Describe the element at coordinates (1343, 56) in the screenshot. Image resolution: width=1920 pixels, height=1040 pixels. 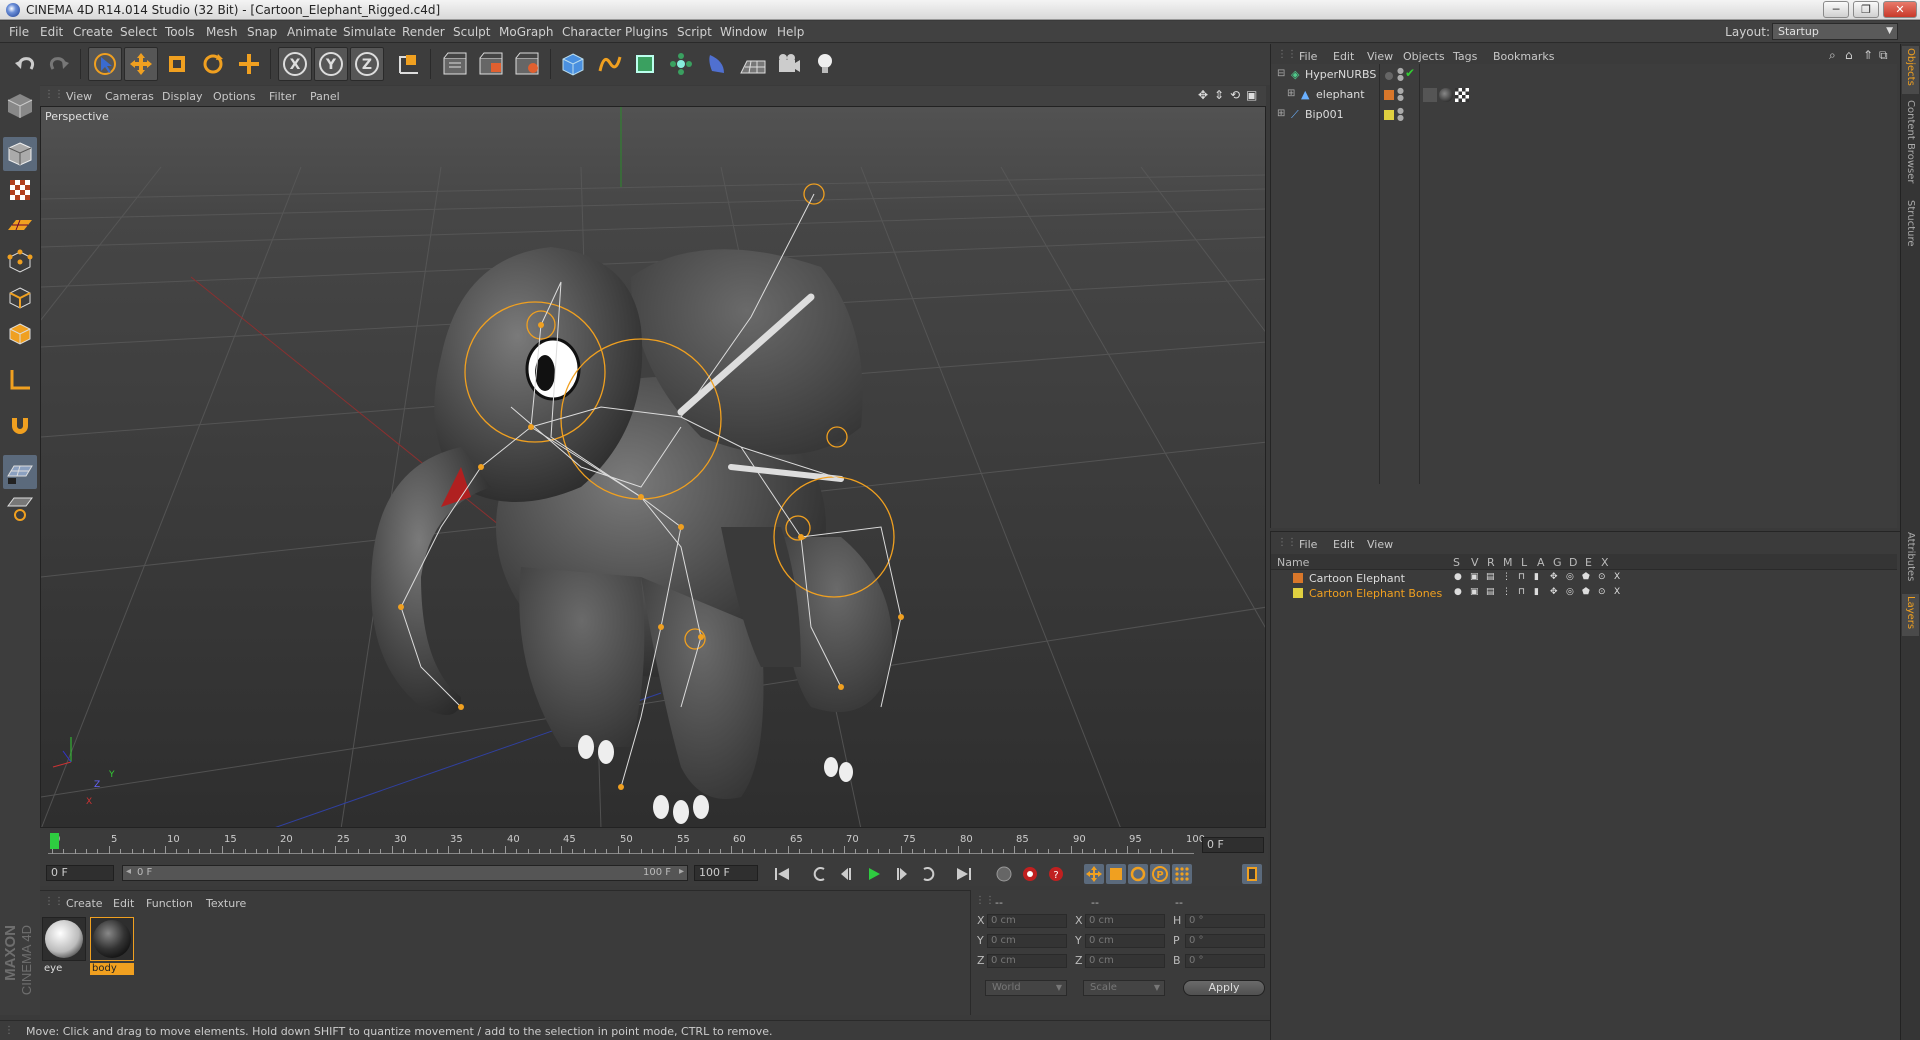
I see `obj-menu-edit: Edit` at that location.